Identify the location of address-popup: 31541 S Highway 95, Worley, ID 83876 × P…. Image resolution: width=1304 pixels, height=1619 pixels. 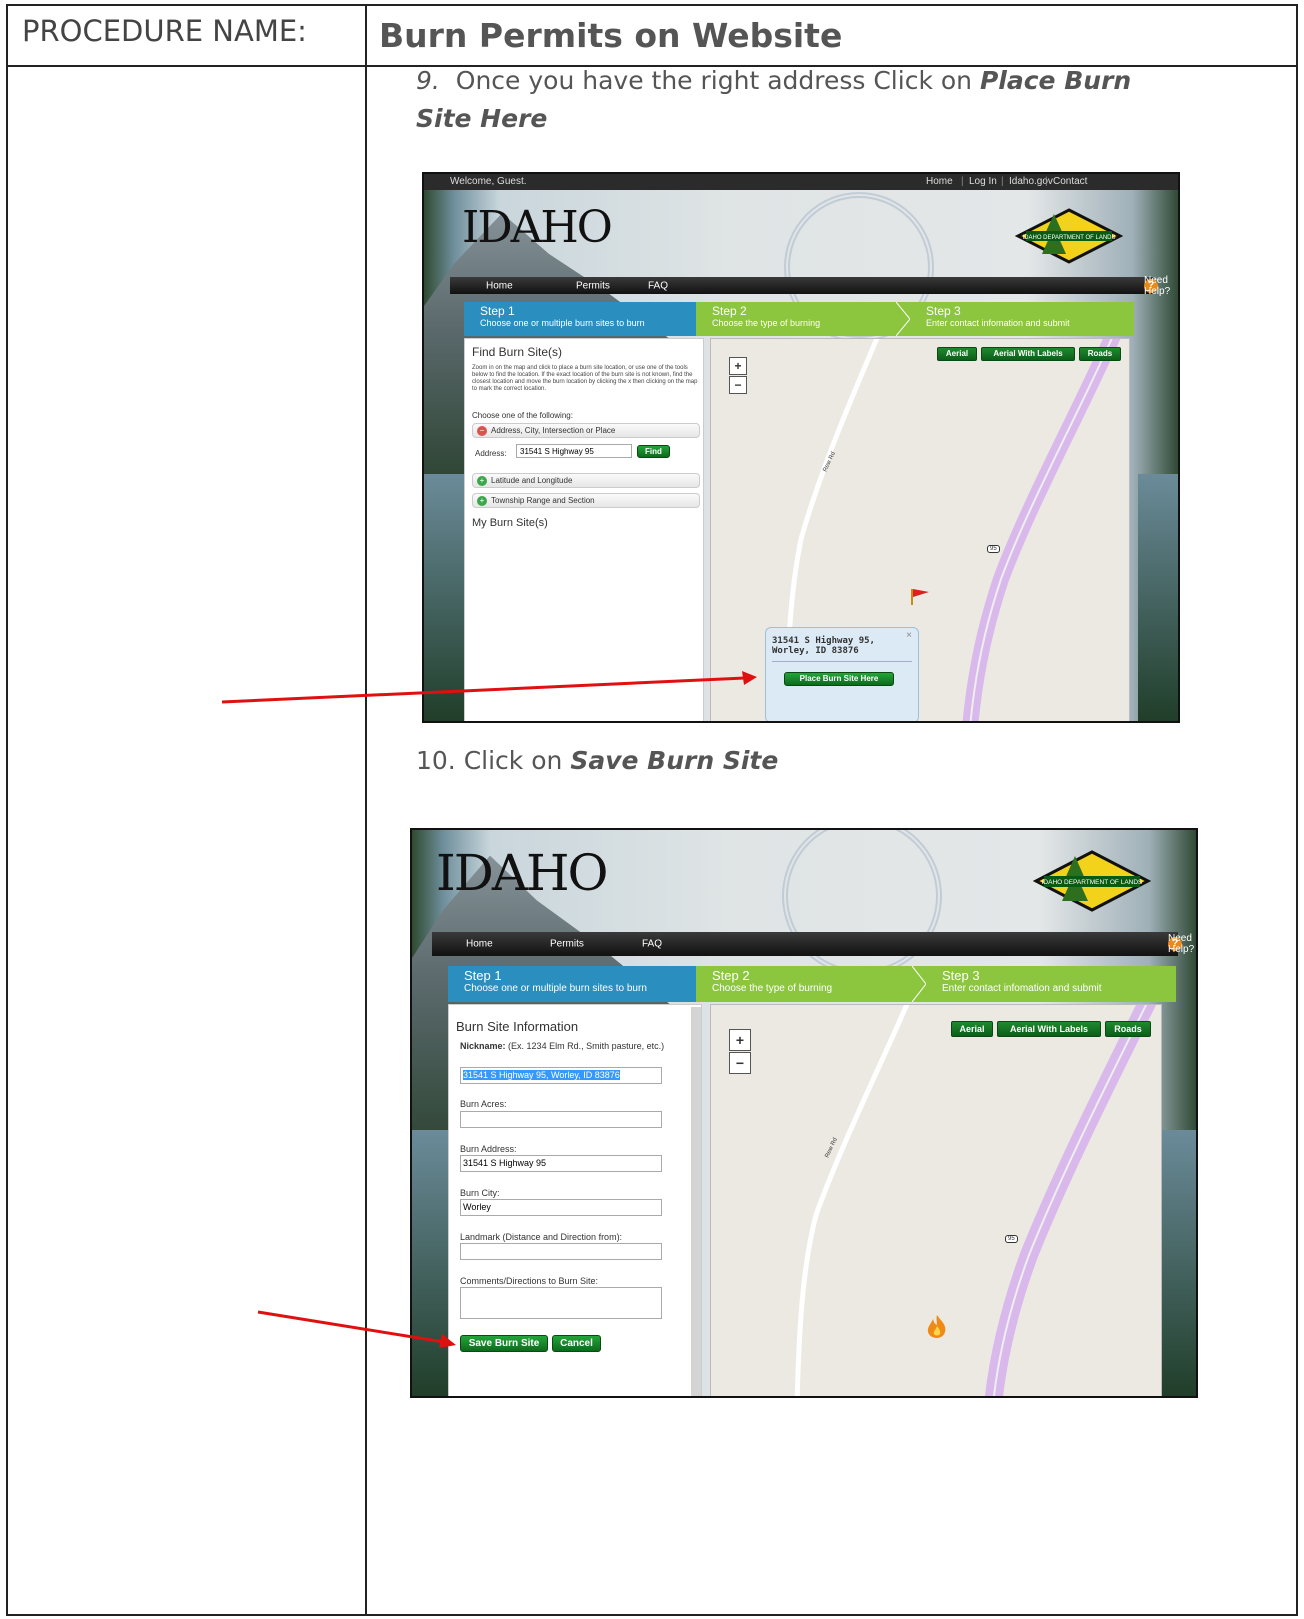
(842, 674).